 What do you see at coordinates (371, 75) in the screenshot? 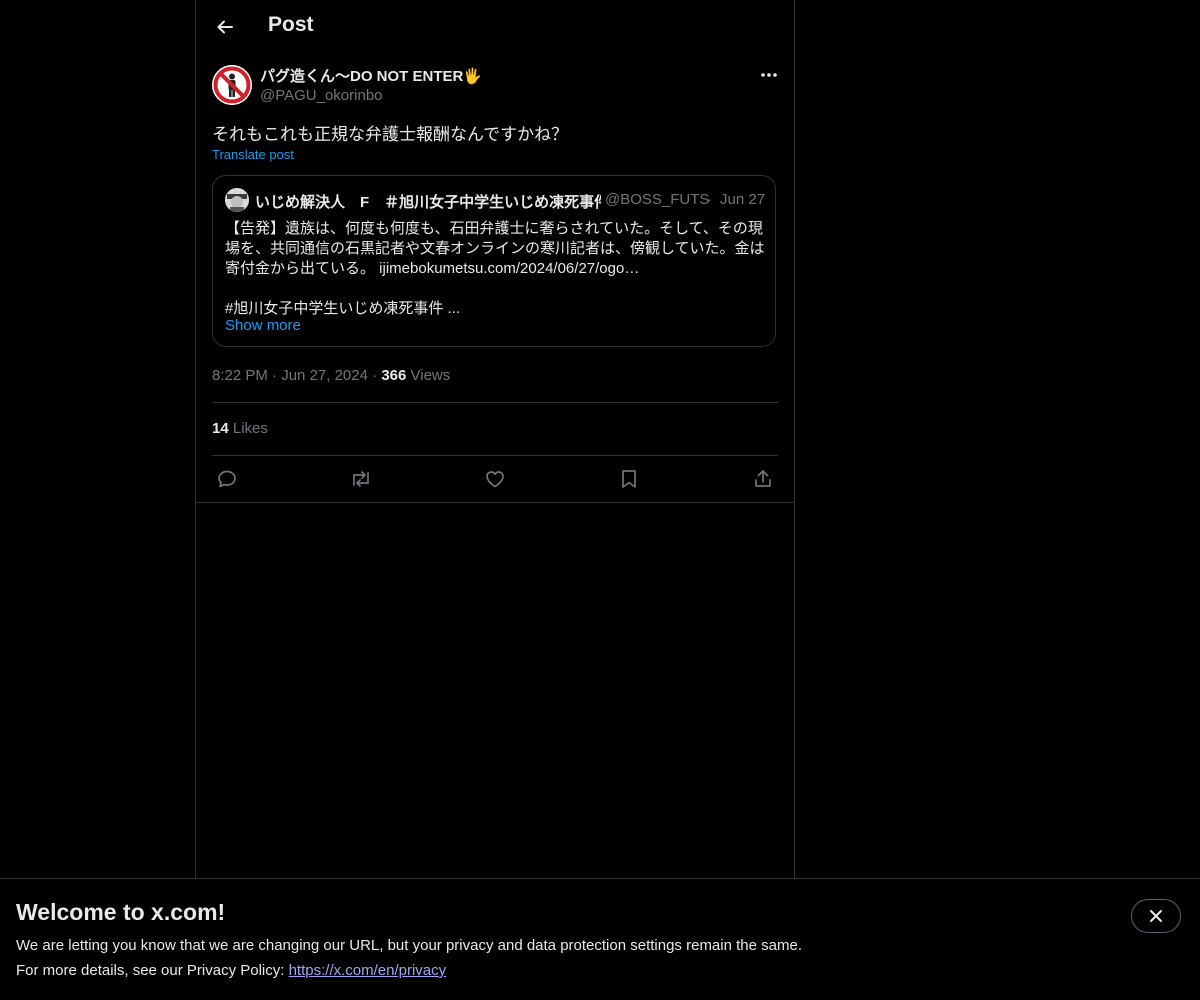
I see `author-name: パグ造くん〜DO NOT ENTER🖐` at bounding box center [371, 75].